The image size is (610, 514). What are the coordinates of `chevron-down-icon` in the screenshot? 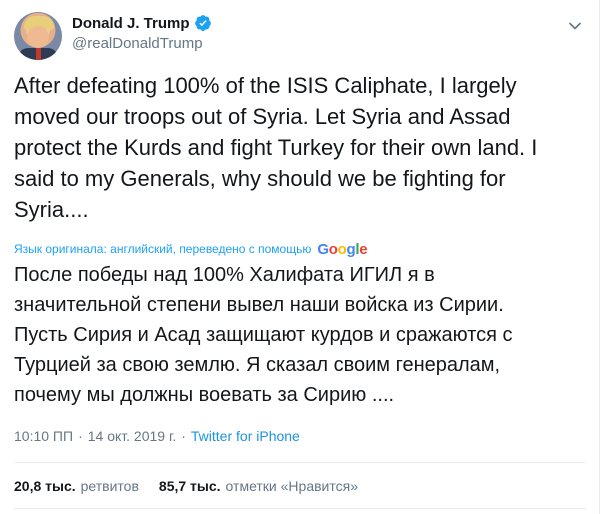 It's located at (575, 26).